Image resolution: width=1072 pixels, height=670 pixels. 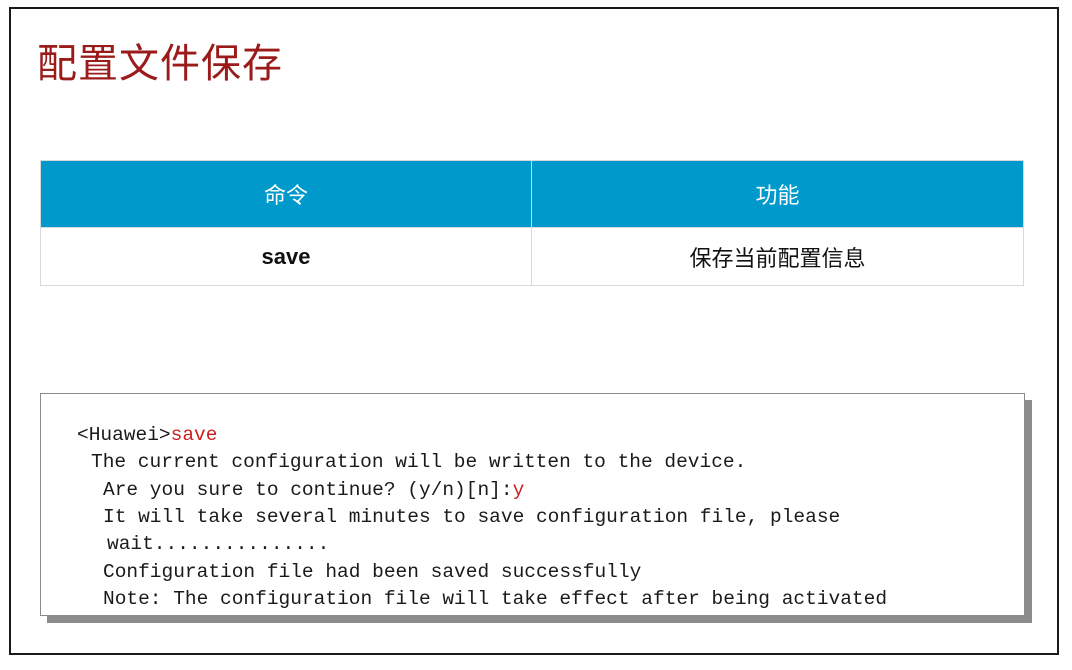 I want to click on terminal-confirm-prompt: Are you sure to continue? (y/n)[n]:, so click(x=308, y=490).